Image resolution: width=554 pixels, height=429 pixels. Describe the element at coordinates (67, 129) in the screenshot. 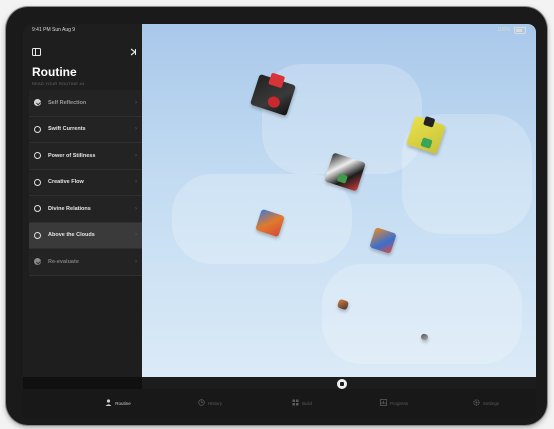

I see `routine-item-label: Swift Currents` at that location.